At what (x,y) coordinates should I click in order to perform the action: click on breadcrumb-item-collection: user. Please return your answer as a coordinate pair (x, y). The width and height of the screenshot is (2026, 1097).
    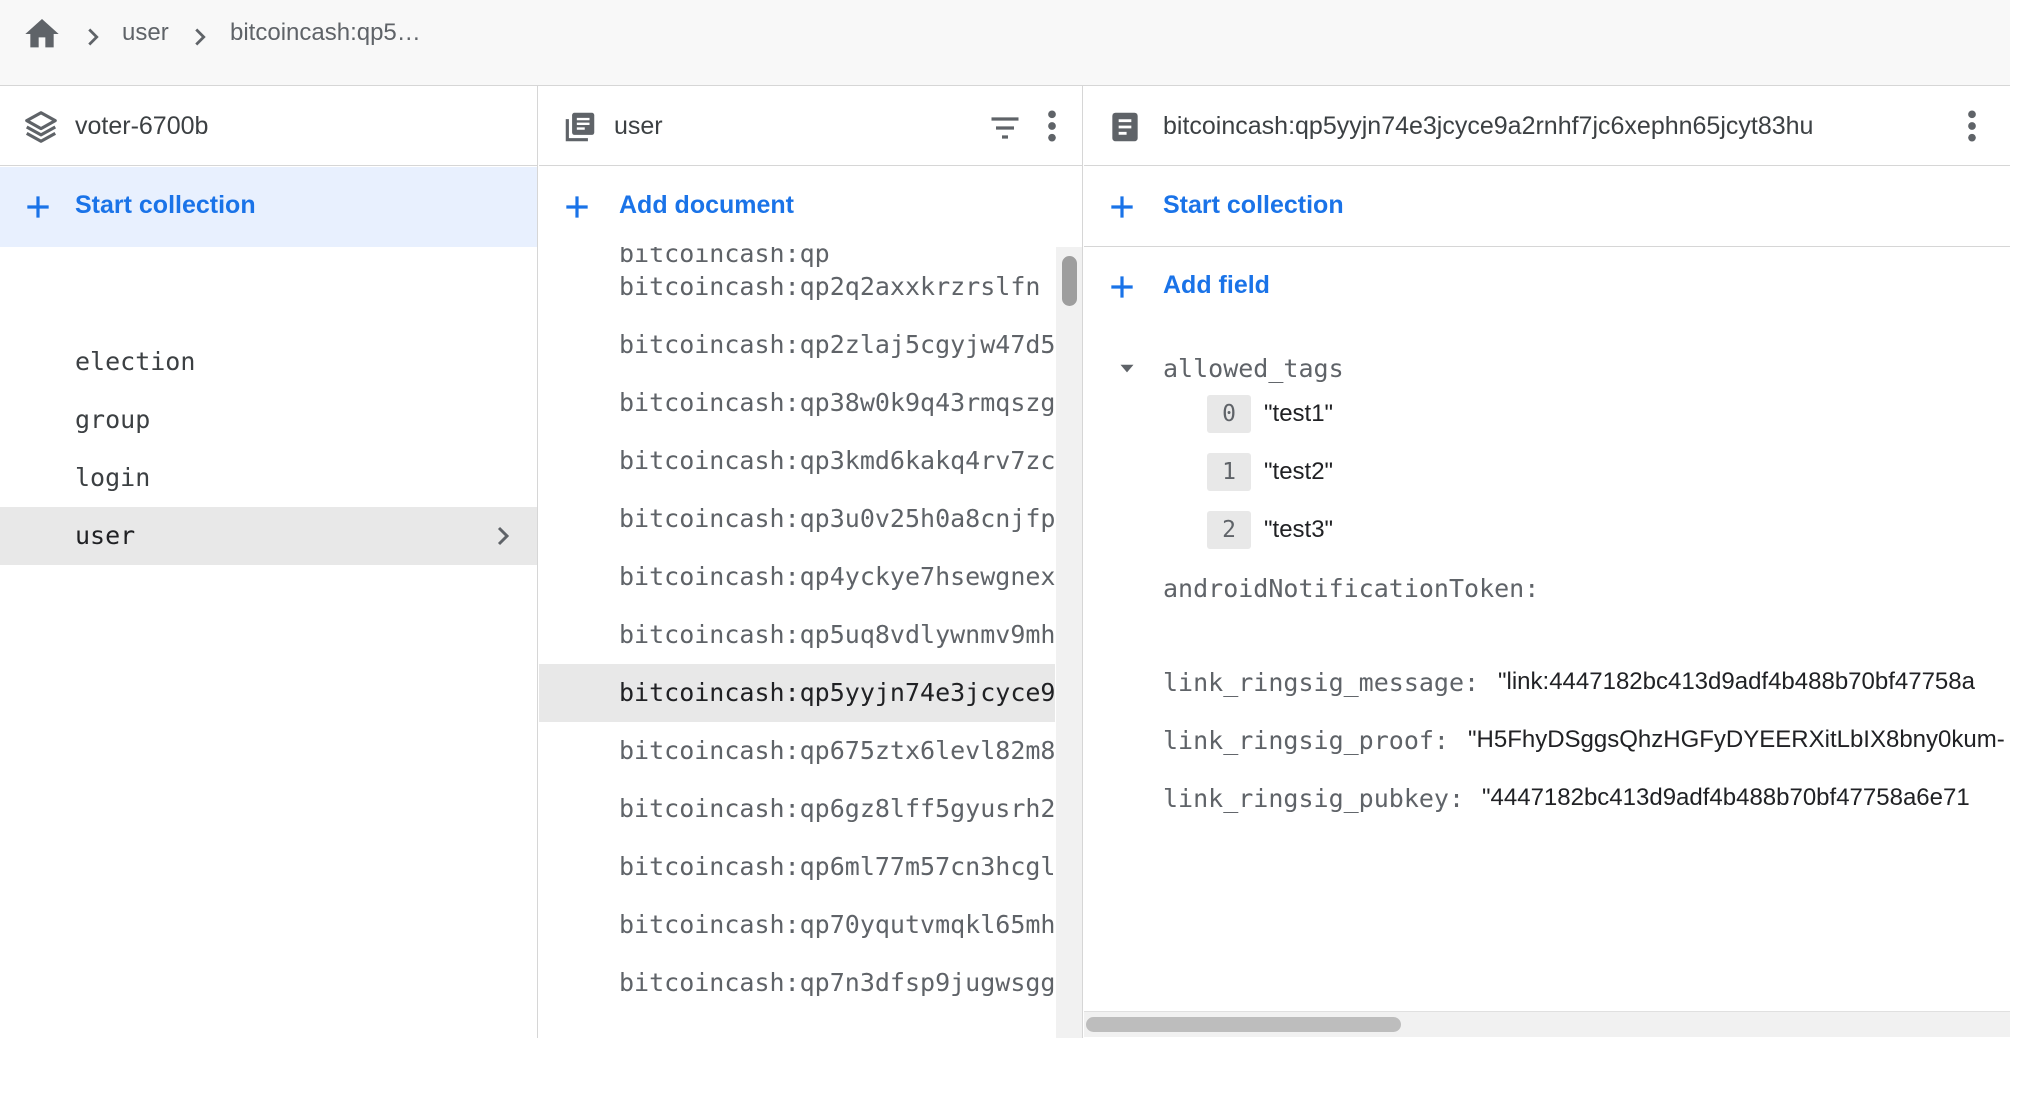
    Looking at the image, I should click on (145, 33).